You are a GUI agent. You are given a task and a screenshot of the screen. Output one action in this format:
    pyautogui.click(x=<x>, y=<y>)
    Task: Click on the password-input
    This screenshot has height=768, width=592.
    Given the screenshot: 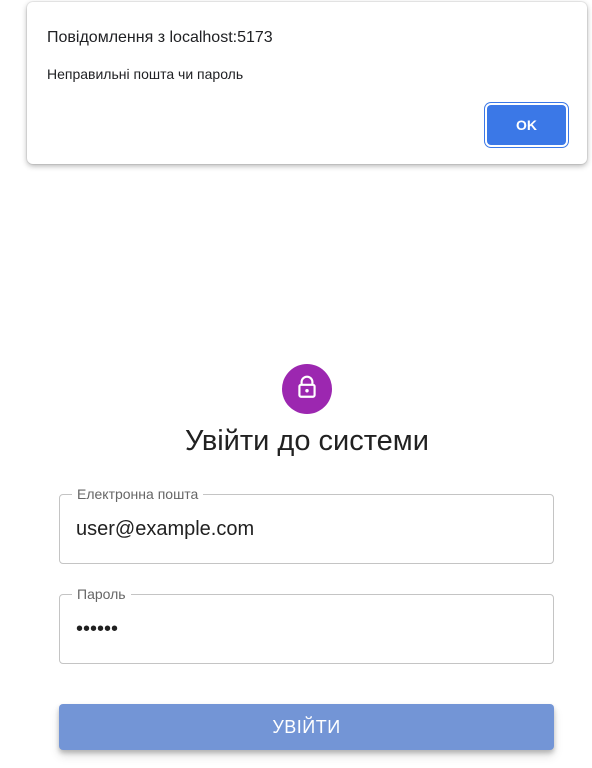 What is the action you would take?
    pyautogui.click(x=306, y=629)
    